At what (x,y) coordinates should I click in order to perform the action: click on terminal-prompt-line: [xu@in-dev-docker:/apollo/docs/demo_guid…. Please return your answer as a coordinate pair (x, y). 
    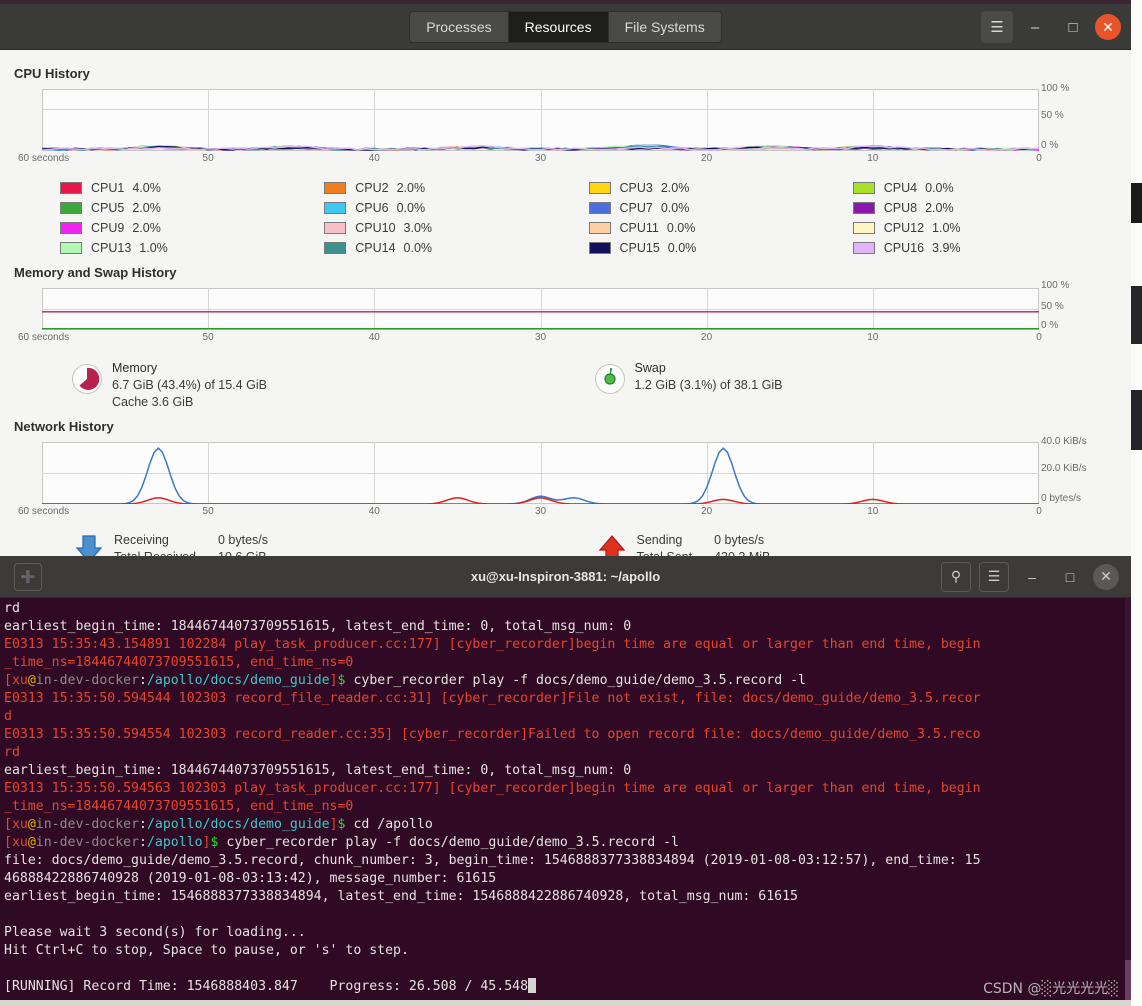
    Looking at the image, I should click on (565, 681).